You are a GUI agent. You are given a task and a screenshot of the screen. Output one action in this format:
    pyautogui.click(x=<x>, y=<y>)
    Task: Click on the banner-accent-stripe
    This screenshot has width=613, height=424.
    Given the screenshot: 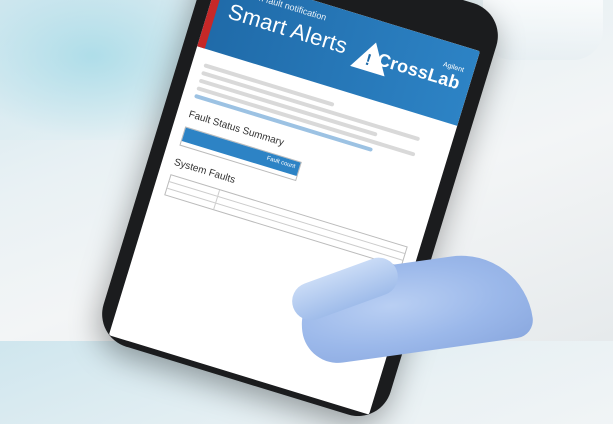 What is the action you would take?
    pyautogui.click(x=212, y=24)
    